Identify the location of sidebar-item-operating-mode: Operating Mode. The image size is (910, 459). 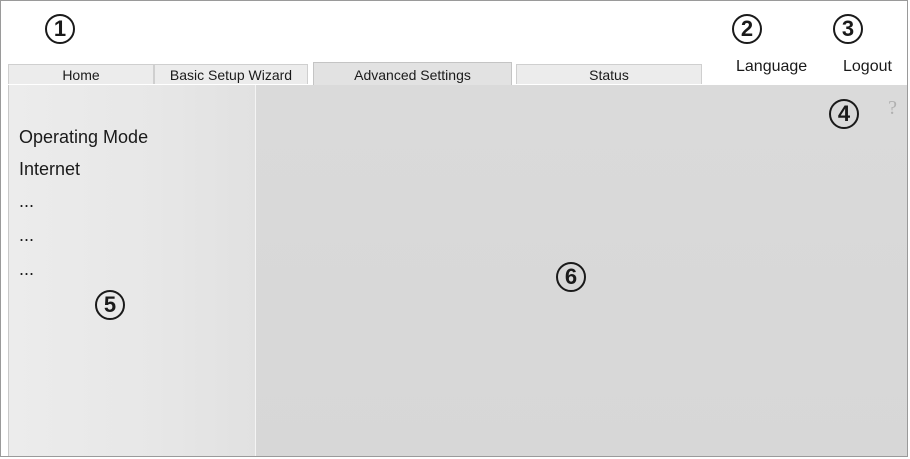
(83, 137).